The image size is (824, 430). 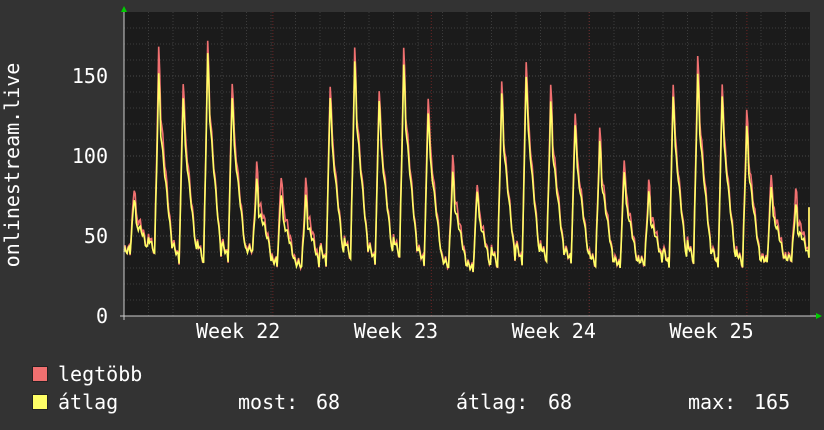 What do you see at coordinates (96, 236) in the screenshot?
I see `y-tick-label: 50` at bounding box center [96, 236].